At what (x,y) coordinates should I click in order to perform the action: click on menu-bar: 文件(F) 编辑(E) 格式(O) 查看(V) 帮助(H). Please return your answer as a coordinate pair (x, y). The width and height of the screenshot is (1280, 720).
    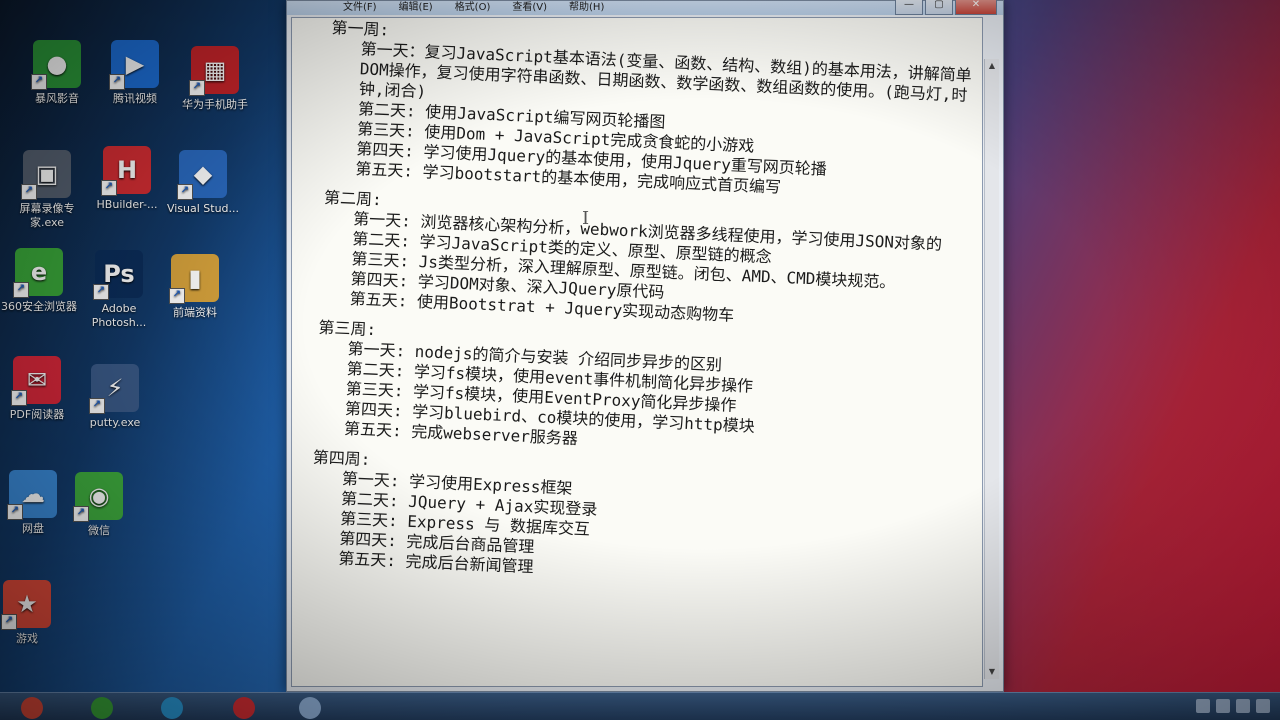
    Looking at the image, I should click on (473, 8).